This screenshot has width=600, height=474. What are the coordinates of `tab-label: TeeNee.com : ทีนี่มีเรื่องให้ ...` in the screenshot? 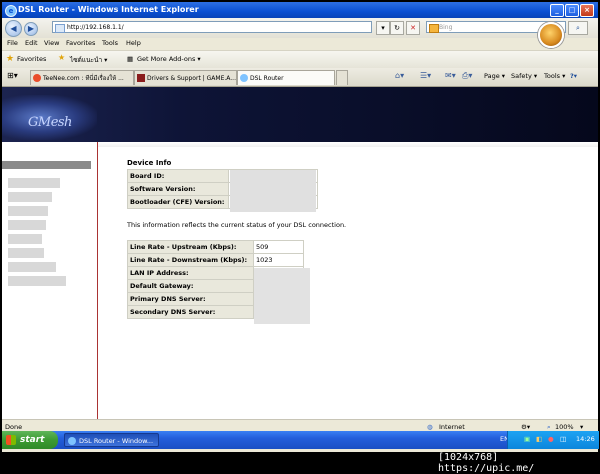 It's located at (83, 78).